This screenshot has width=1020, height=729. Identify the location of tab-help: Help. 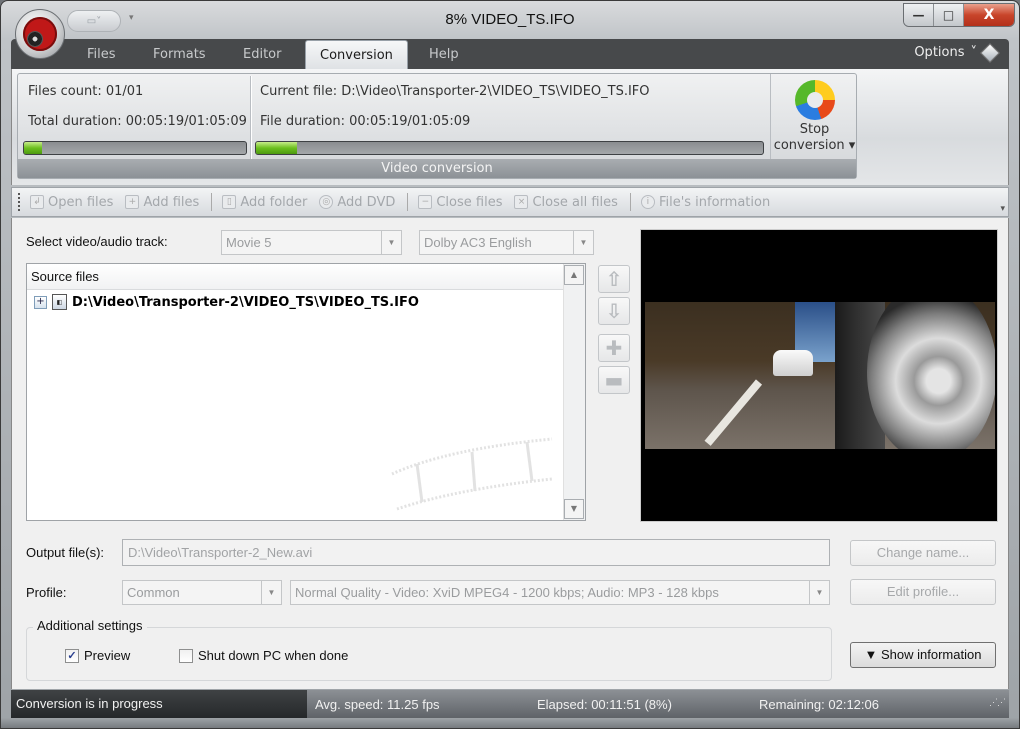
(444, 54).